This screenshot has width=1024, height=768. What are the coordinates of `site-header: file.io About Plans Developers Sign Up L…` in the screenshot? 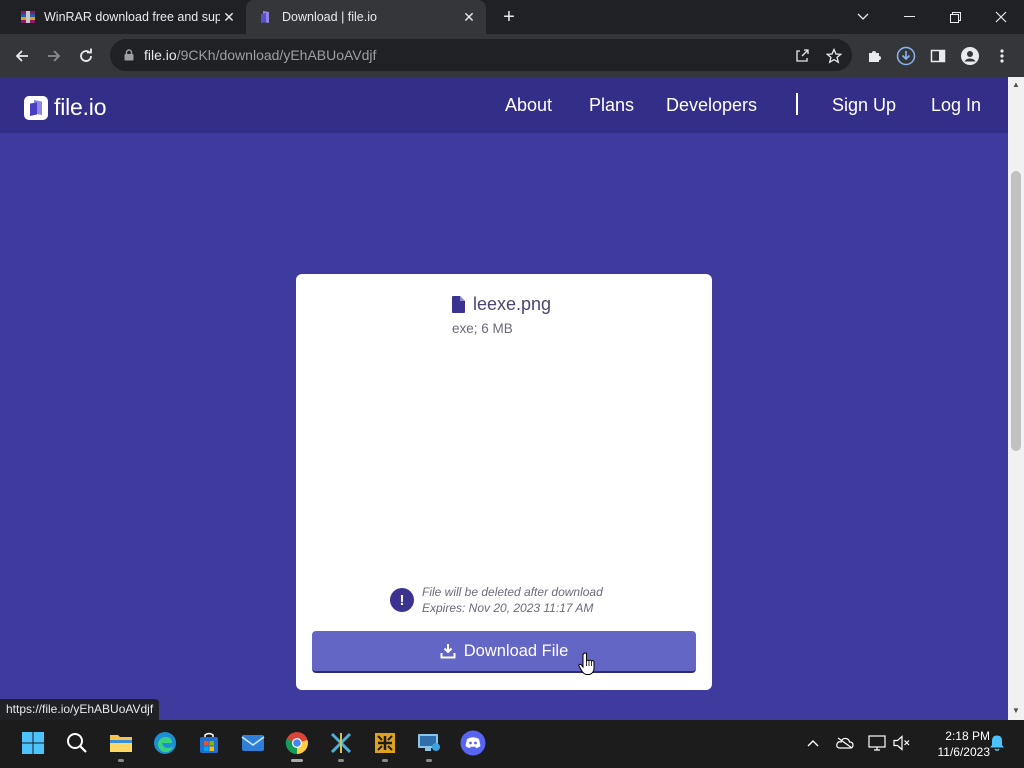 It's located at (504, 105).